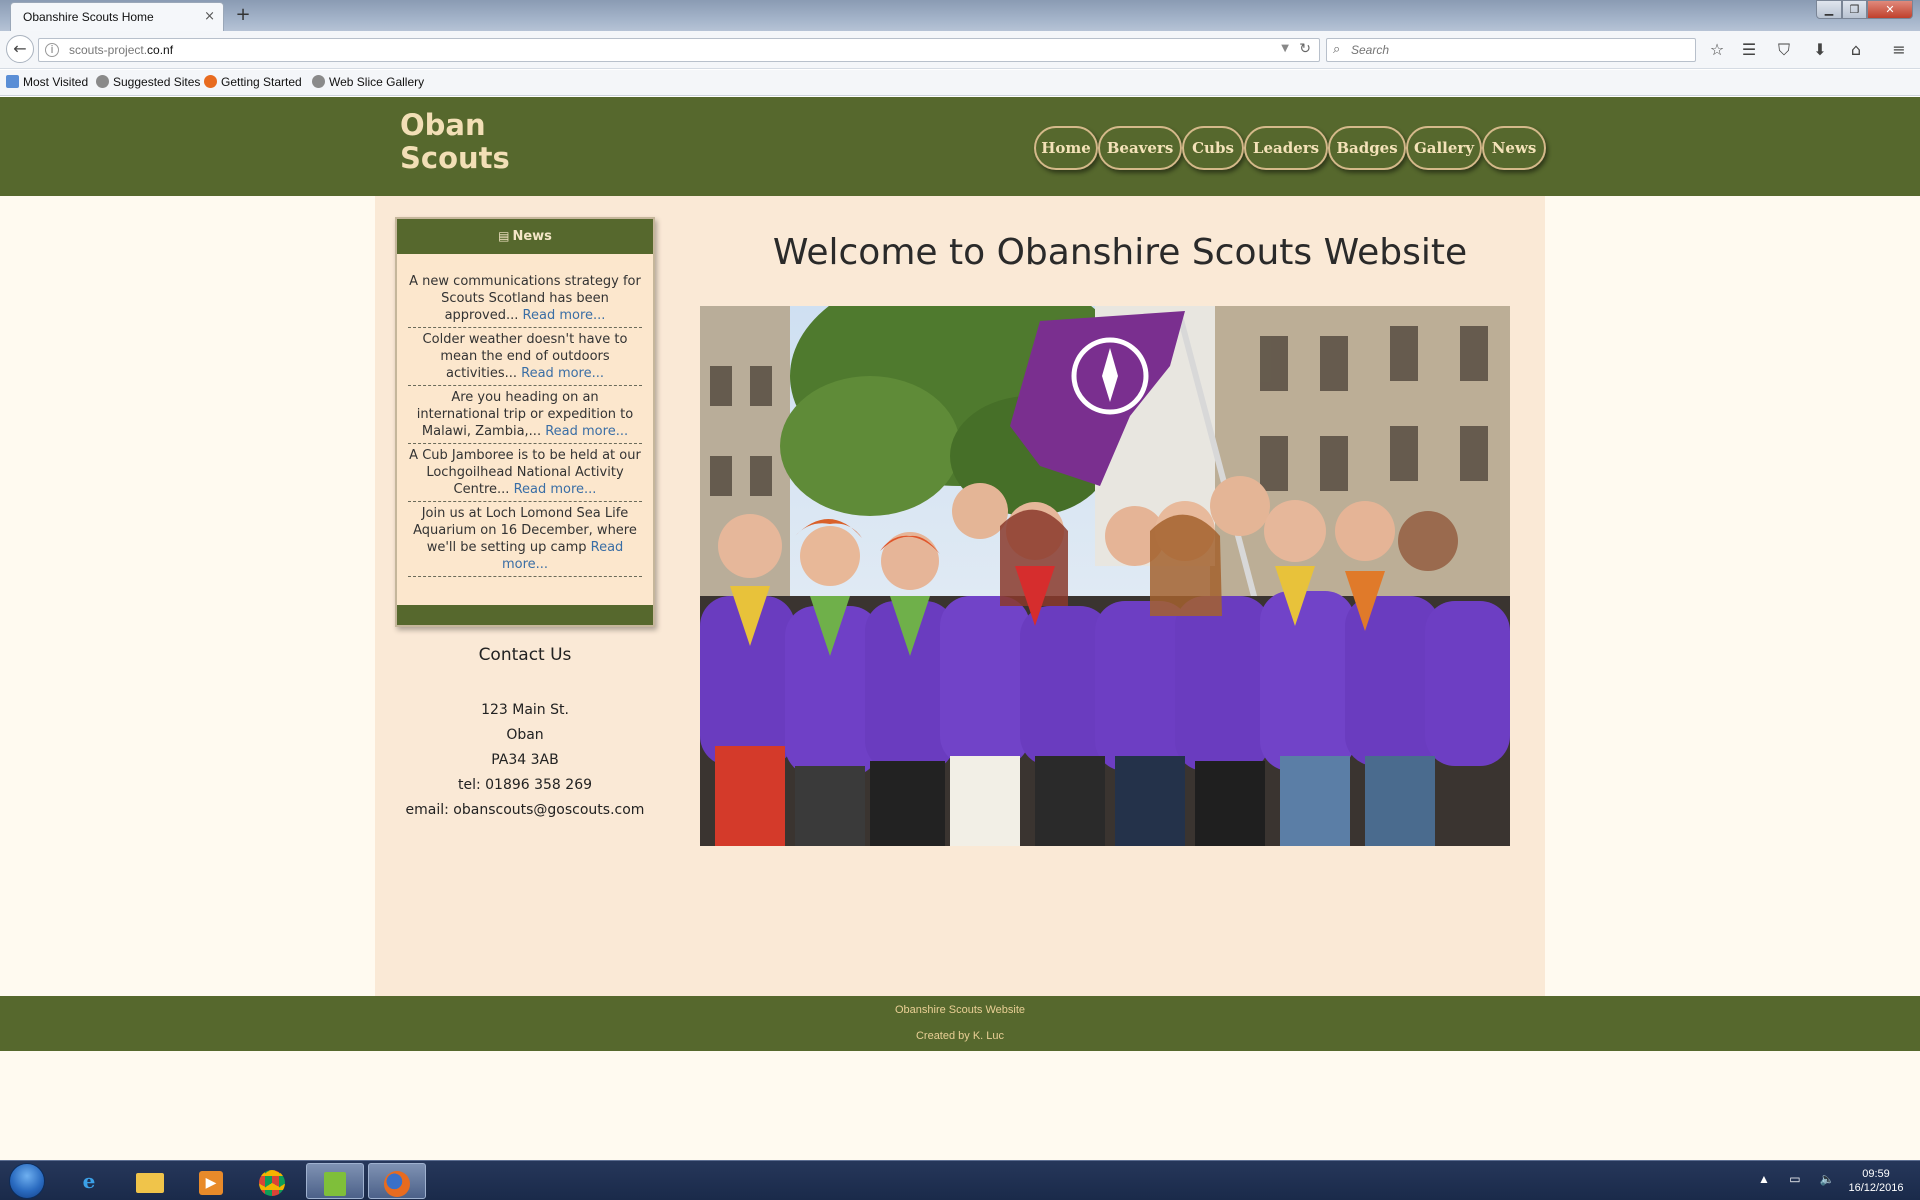  What do you see at coordinates (960, 1036) in the screenshot?
I see `footer-credit: Created by K. Luc` at bounding box center [960, 1036].